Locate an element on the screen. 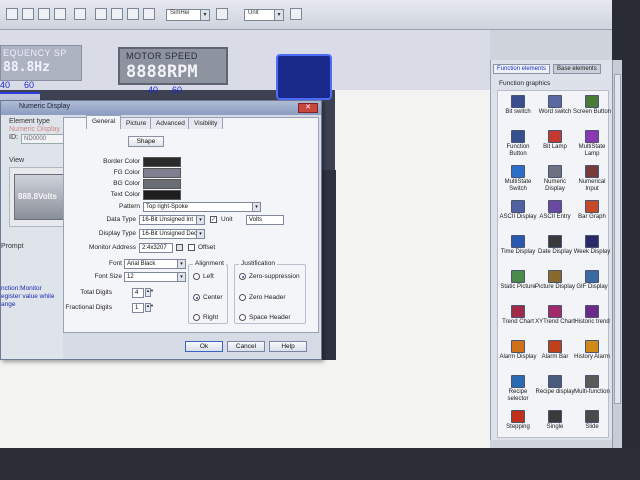 This screenshot has height=480, width=640. border-color-swatch is located at coordinates (162, 162).